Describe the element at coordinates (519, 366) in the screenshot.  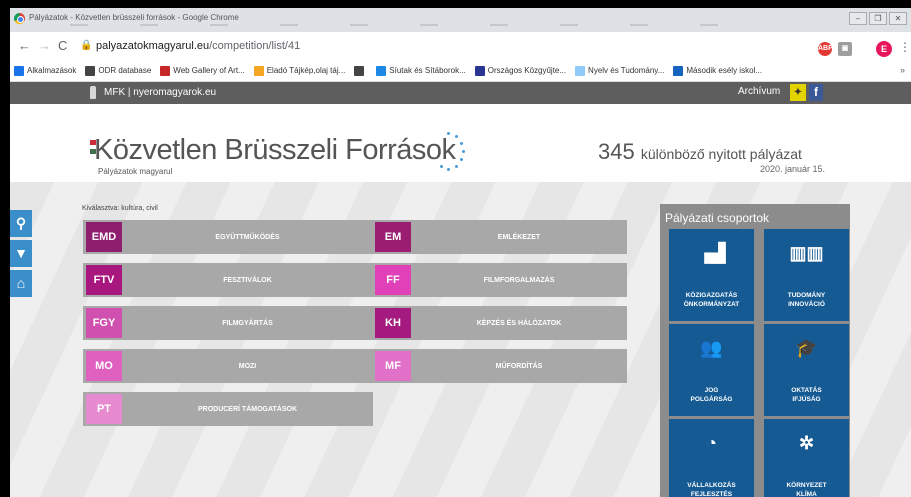
I see `category-label: Műfordítás` at that location.